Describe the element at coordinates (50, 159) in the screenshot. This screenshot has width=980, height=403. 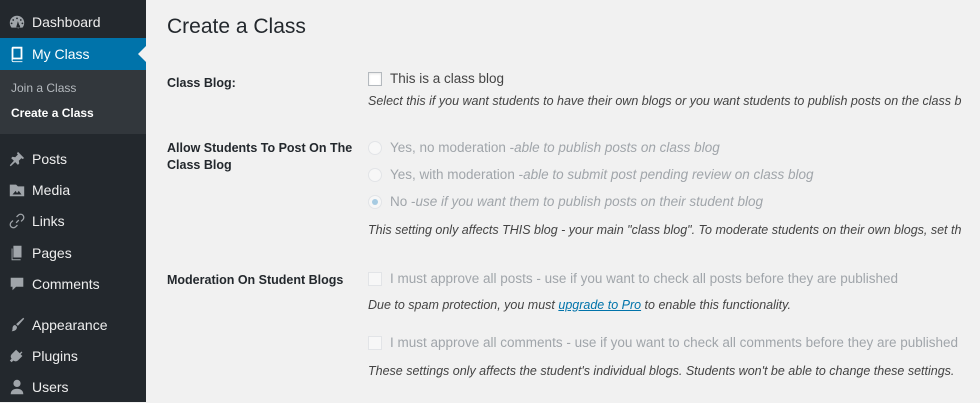
I see `sidebar-item-label: Posts` at that location.